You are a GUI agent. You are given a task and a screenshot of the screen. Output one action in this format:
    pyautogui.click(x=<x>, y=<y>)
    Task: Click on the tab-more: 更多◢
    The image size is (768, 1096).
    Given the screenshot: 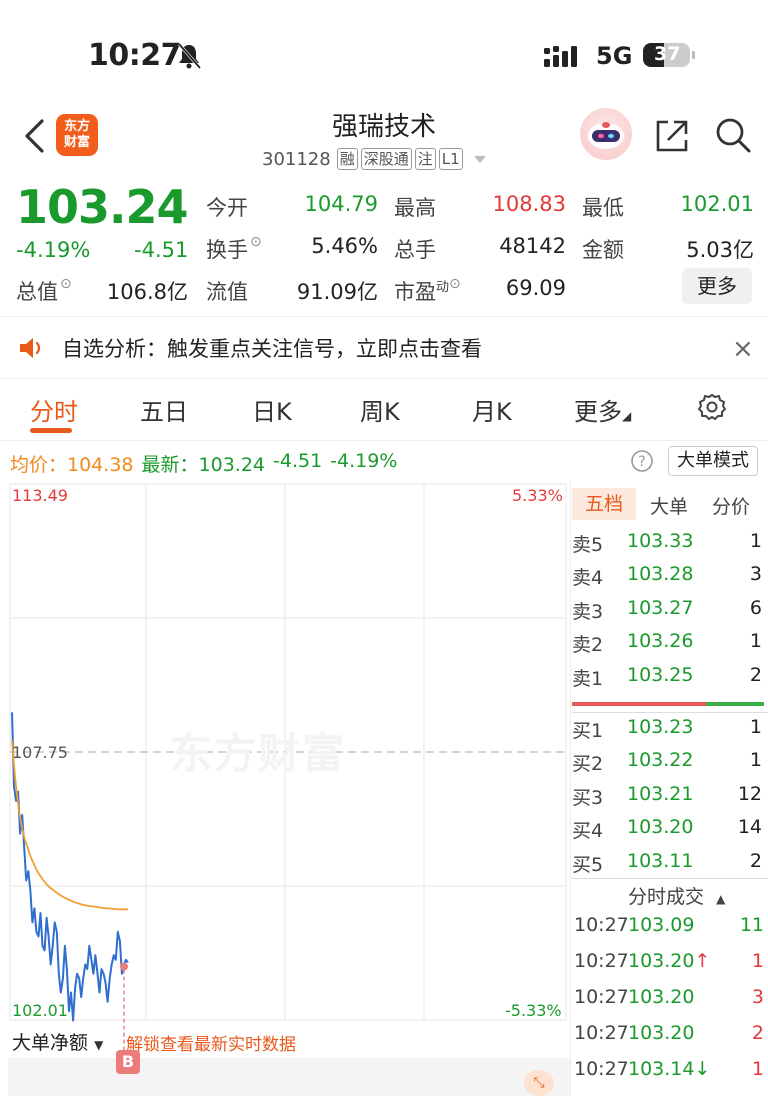 What is the action you would take?
    pyautogui.click(x=602, y=409)
    